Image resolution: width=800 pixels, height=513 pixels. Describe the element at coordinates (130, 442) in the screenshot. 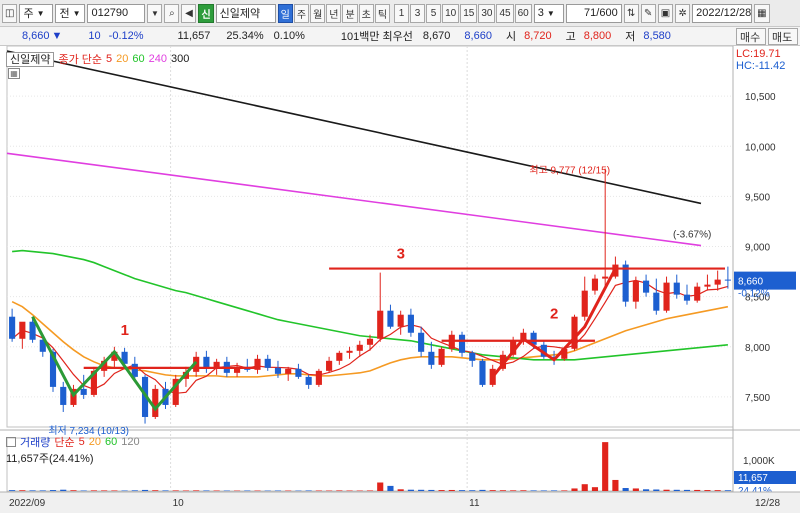

I see `volume-ma120: 120` at that location.